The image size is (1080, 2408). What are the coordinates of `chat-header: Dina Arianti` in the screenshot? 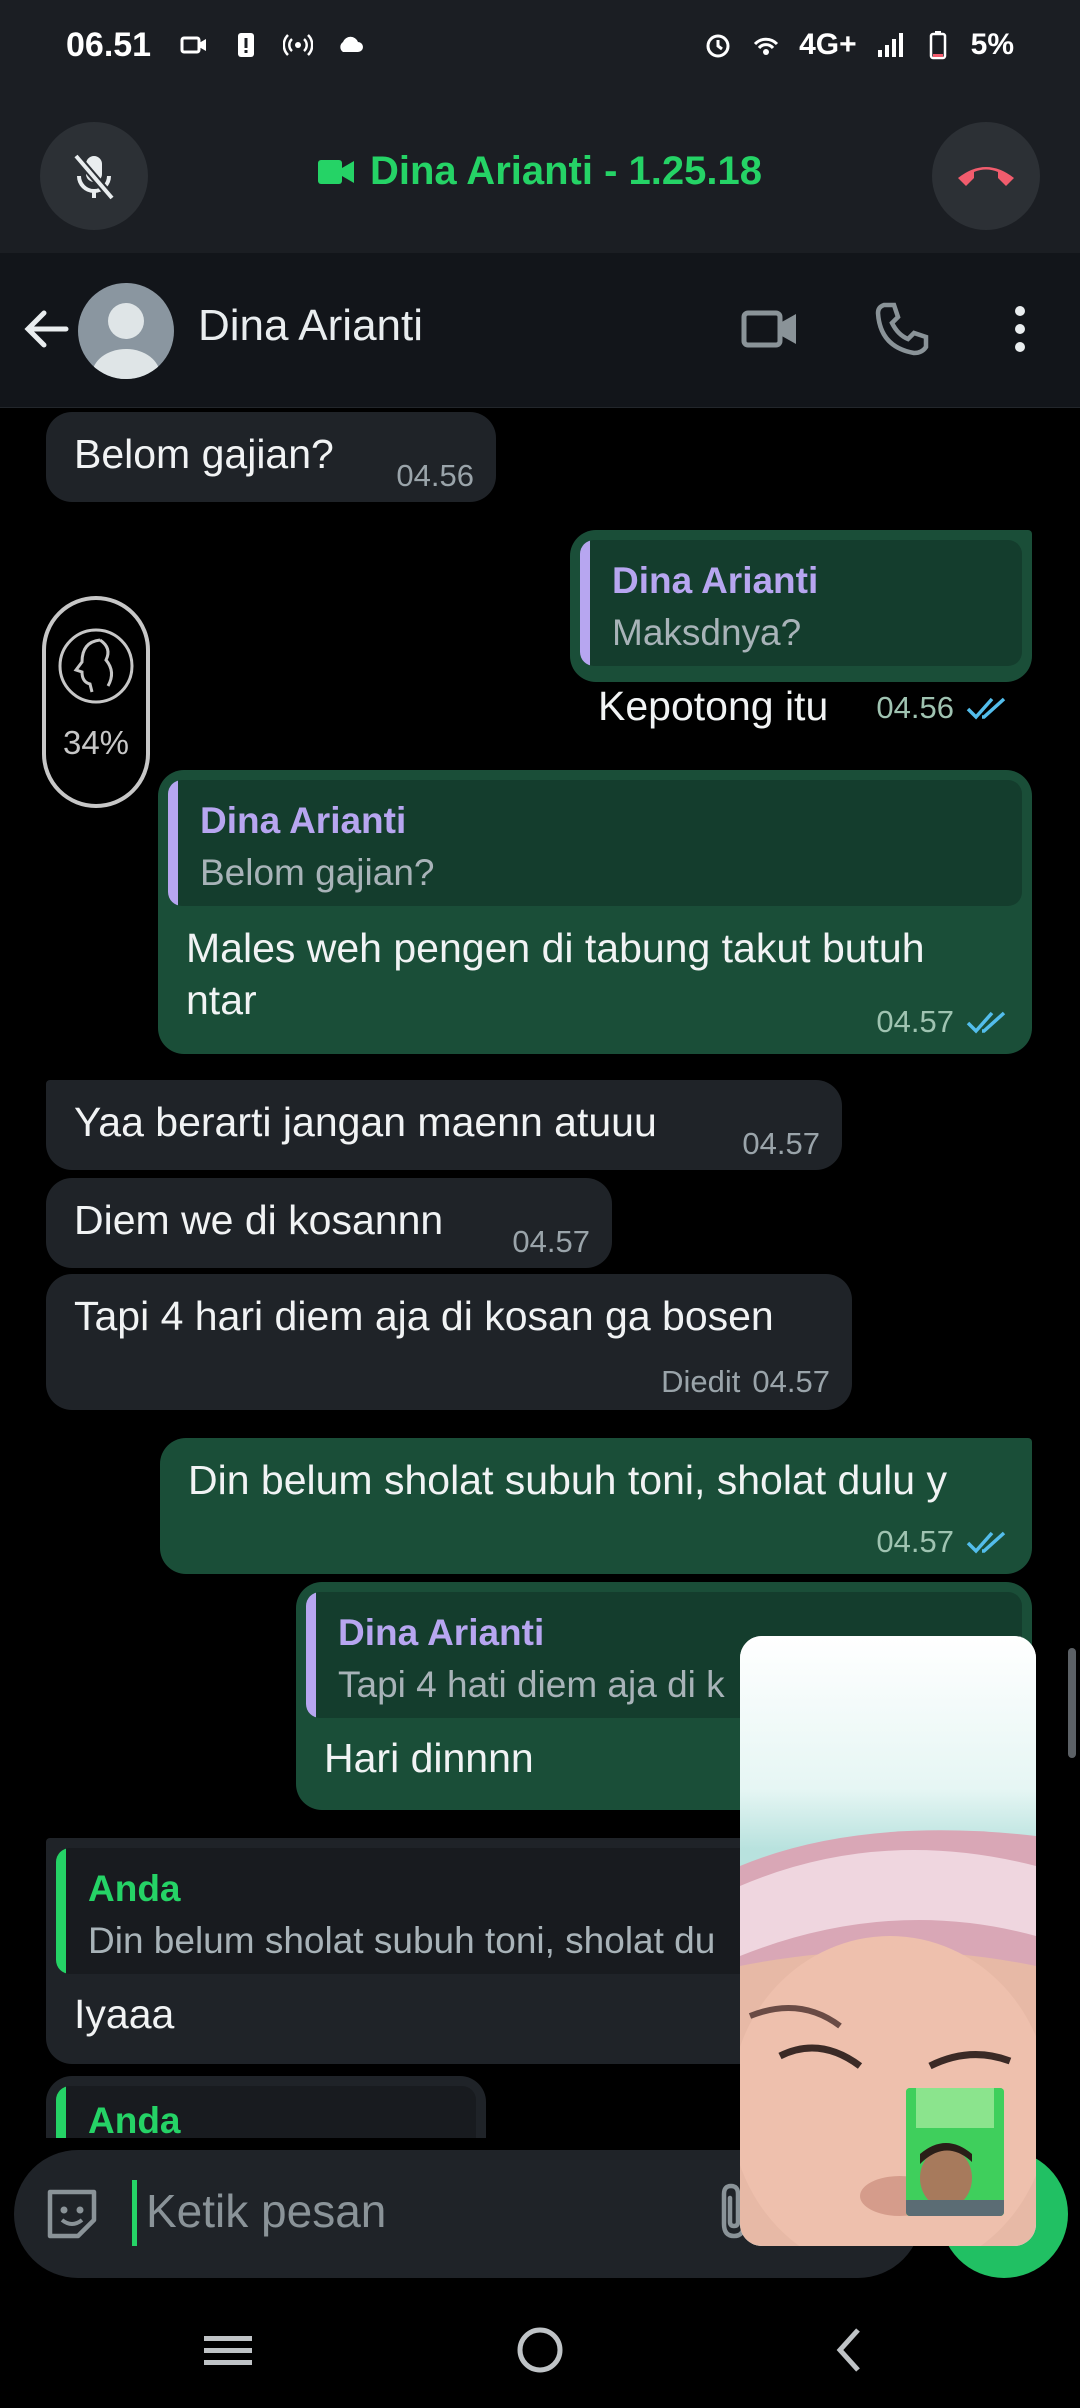 It's located at (540, 330).